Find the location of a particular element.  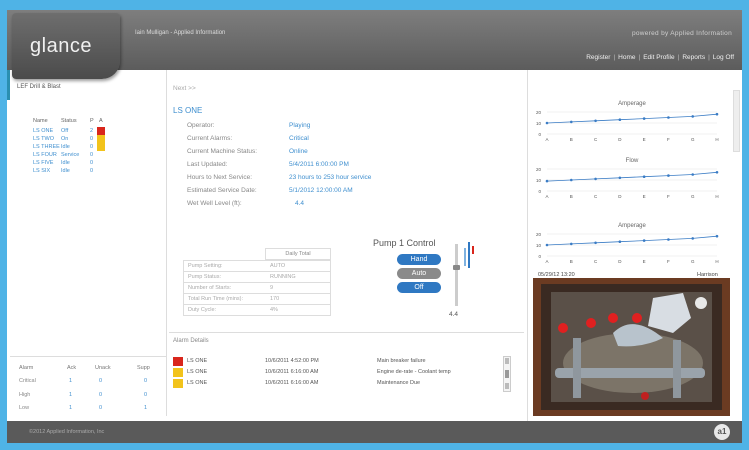

alarm-ack: 1 is located at coordinates (71, 381).